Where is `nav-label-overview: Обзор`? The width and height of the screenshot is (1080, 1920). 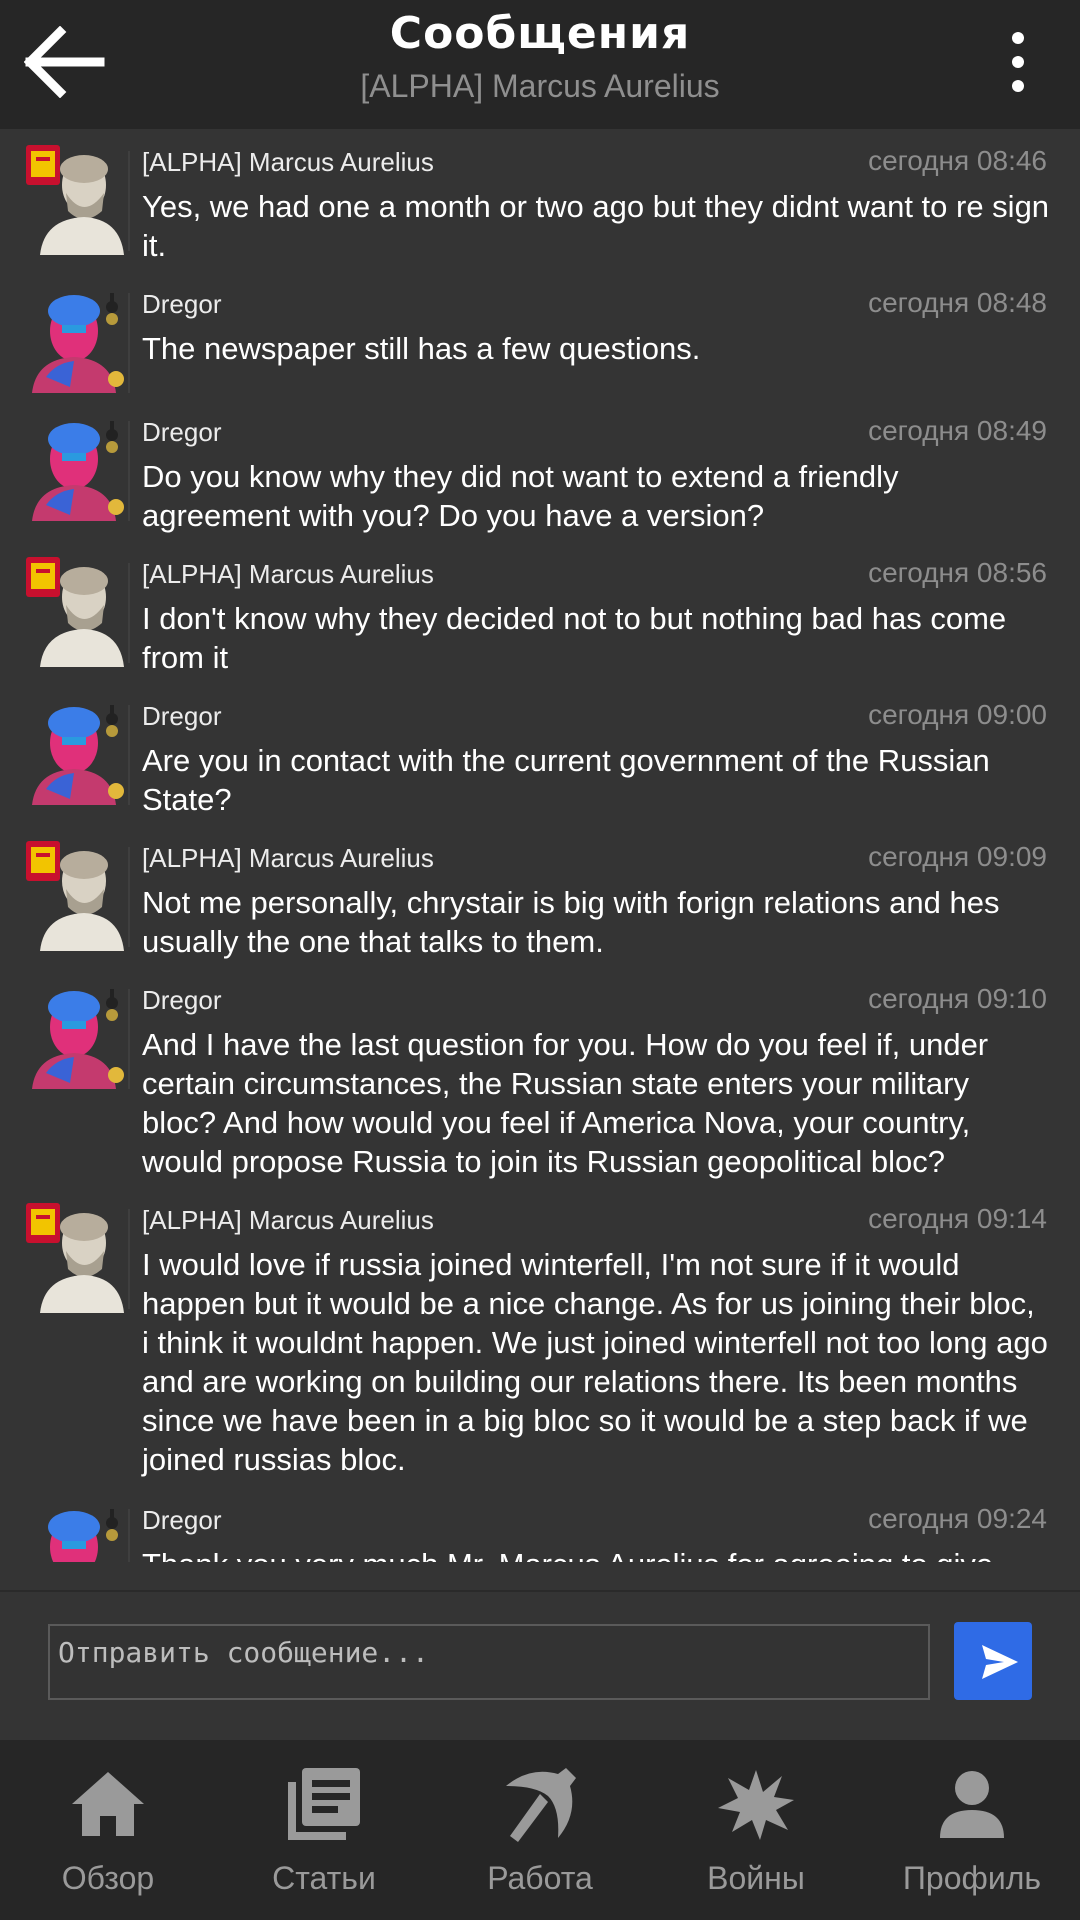
nav-label-overview: Обзор is located at coordinates (108, 1878).